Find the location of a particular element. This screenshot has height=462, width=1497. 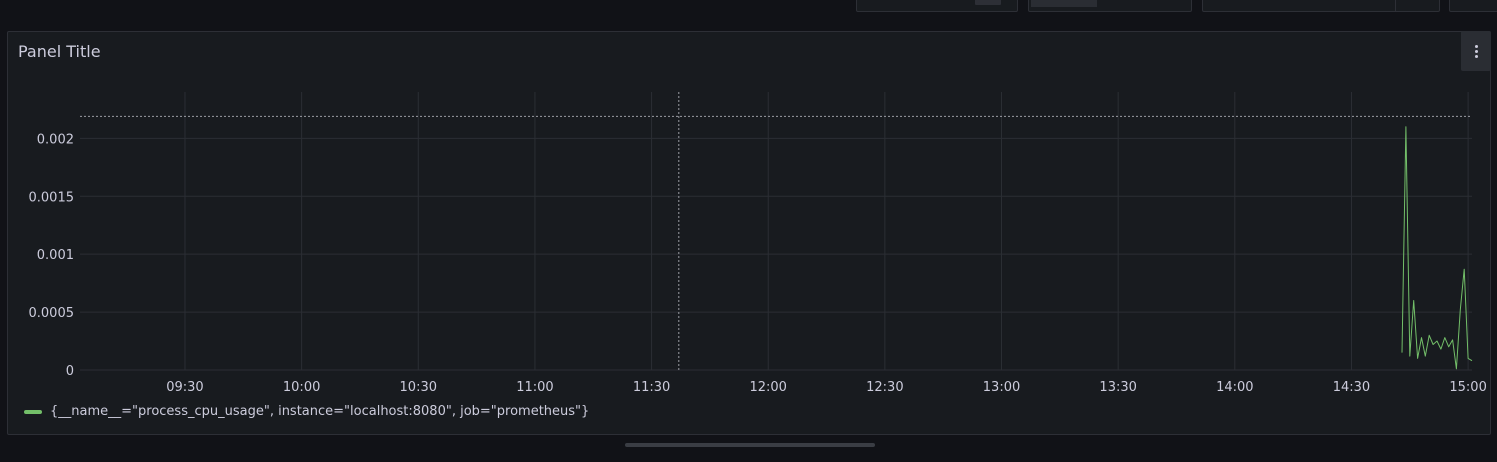

legend-swatch is located at coordinates (33, 411).